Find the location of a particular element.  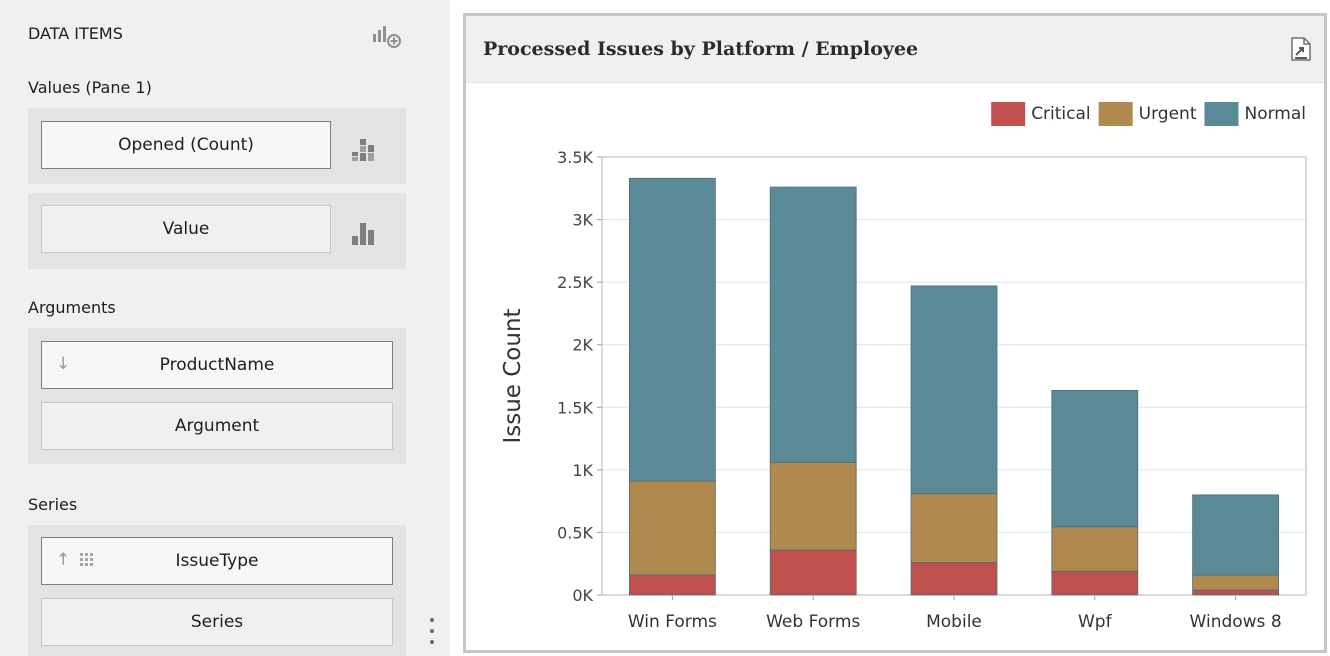

series-group: ↑ IssueType Series is located at coordinates (217, 590).